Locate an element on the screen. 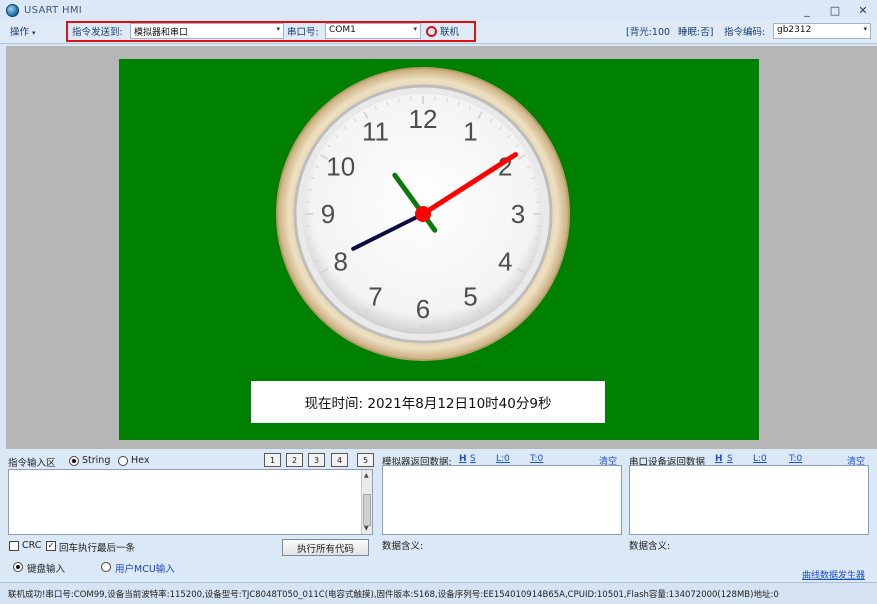 The height and width of the screenshot is (604, 877). minimize-button: _ is located at coordinates (807, 10).